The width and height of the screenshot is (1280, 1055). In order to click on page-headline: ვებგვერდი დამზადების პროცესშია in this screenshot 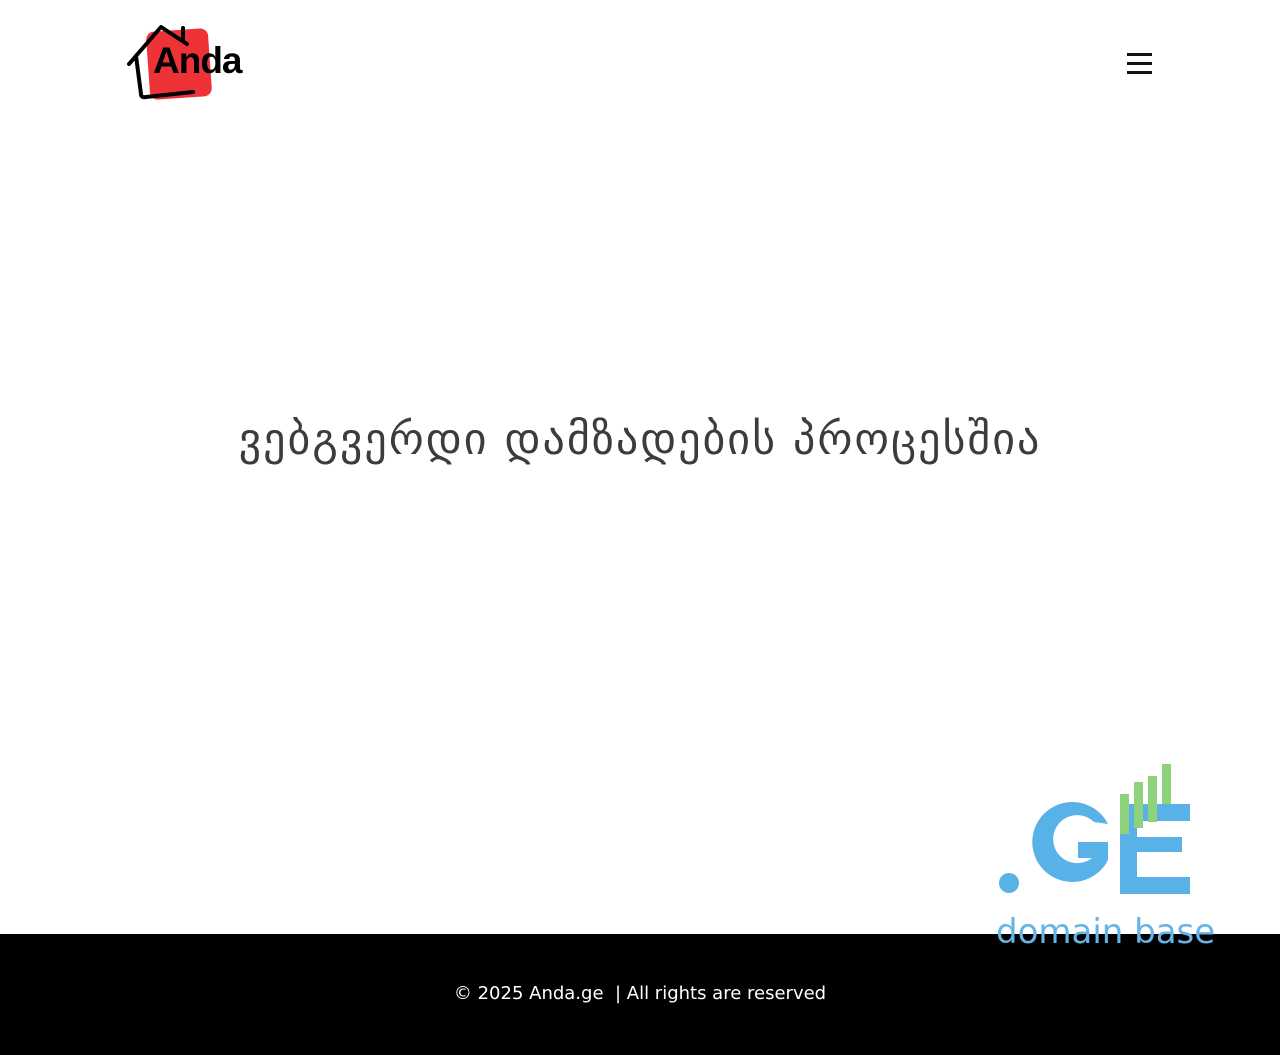, I will do `click(640, 439)`.